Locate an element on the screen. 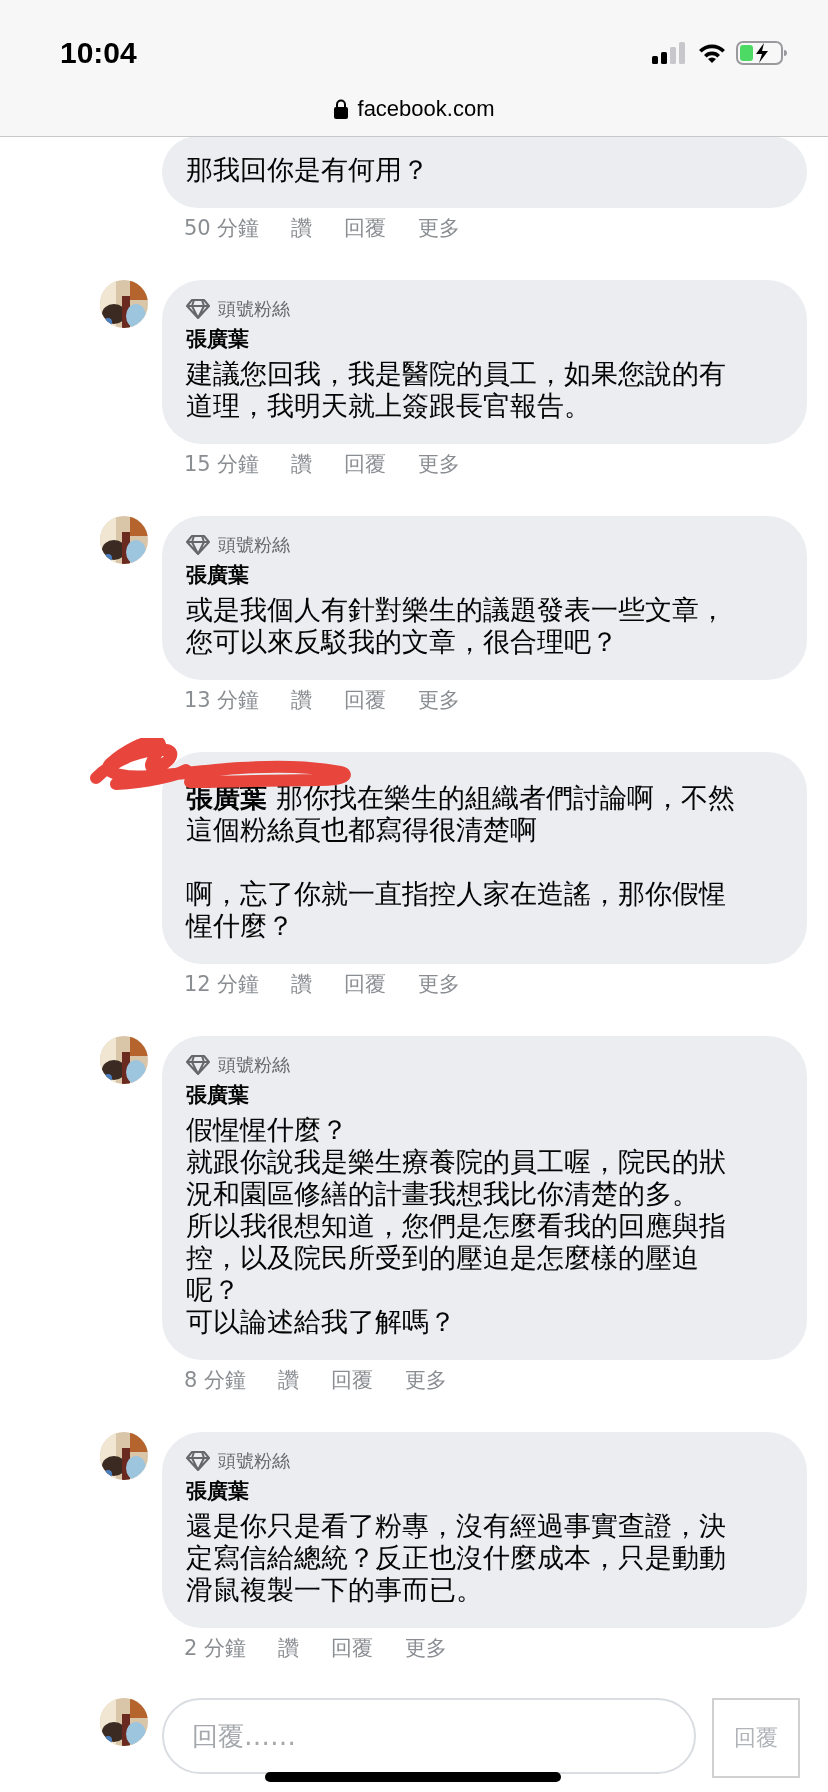 The width and height of the screenshot is (828, 1792). comment-time: 13 分鐘 is located at coordinates (222, 700).